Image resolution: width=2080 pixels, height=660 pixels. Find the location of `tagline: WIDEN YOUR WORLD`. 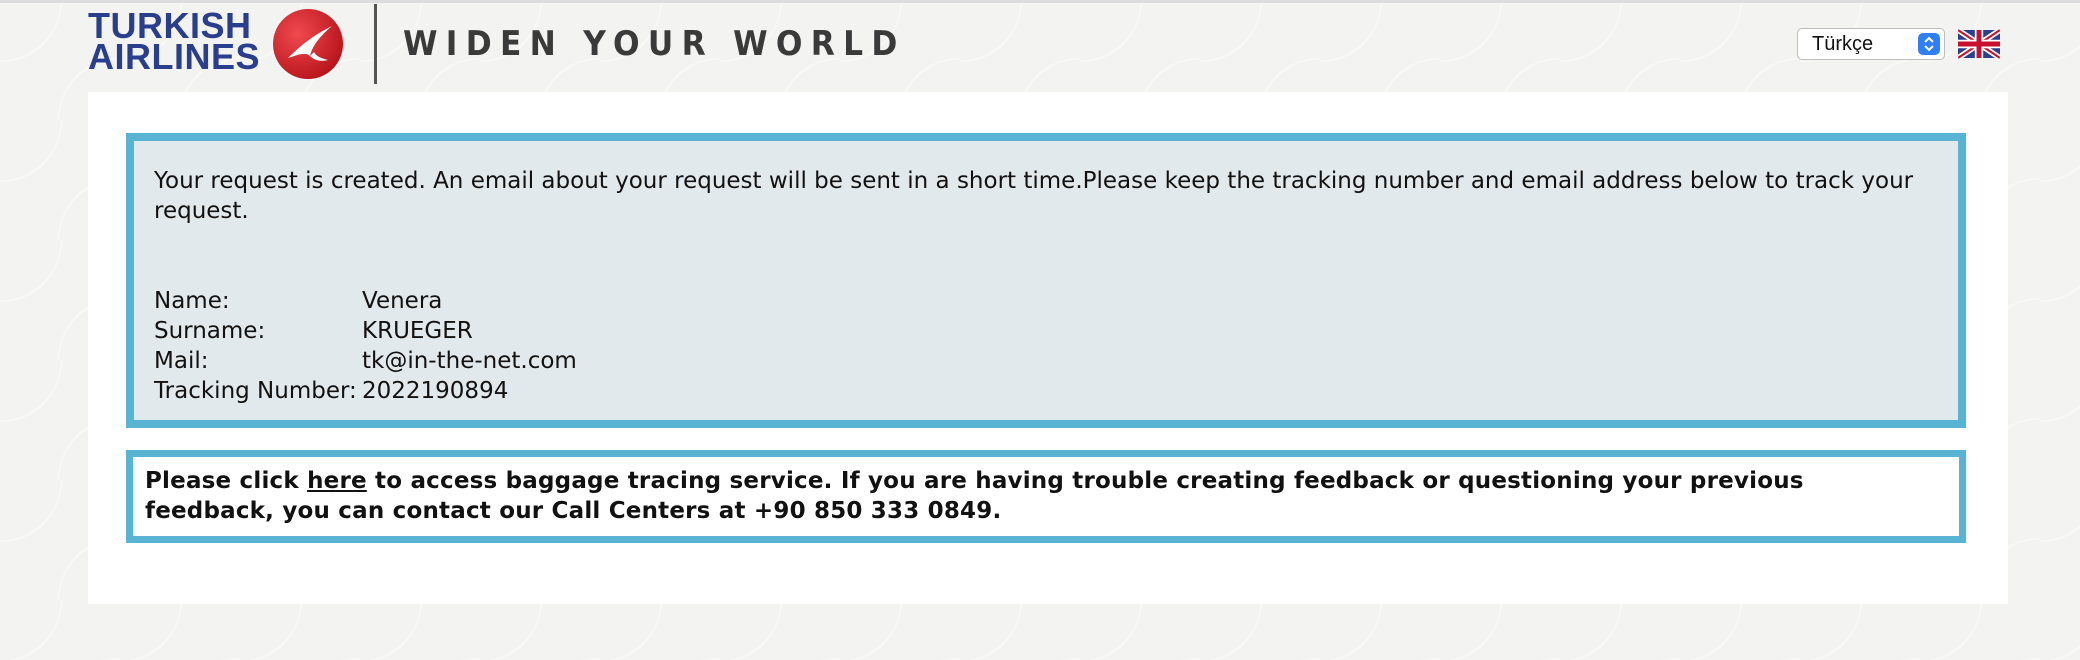

tagline: WIDEN YOUR WORLD is located at coordinates (654, 44).